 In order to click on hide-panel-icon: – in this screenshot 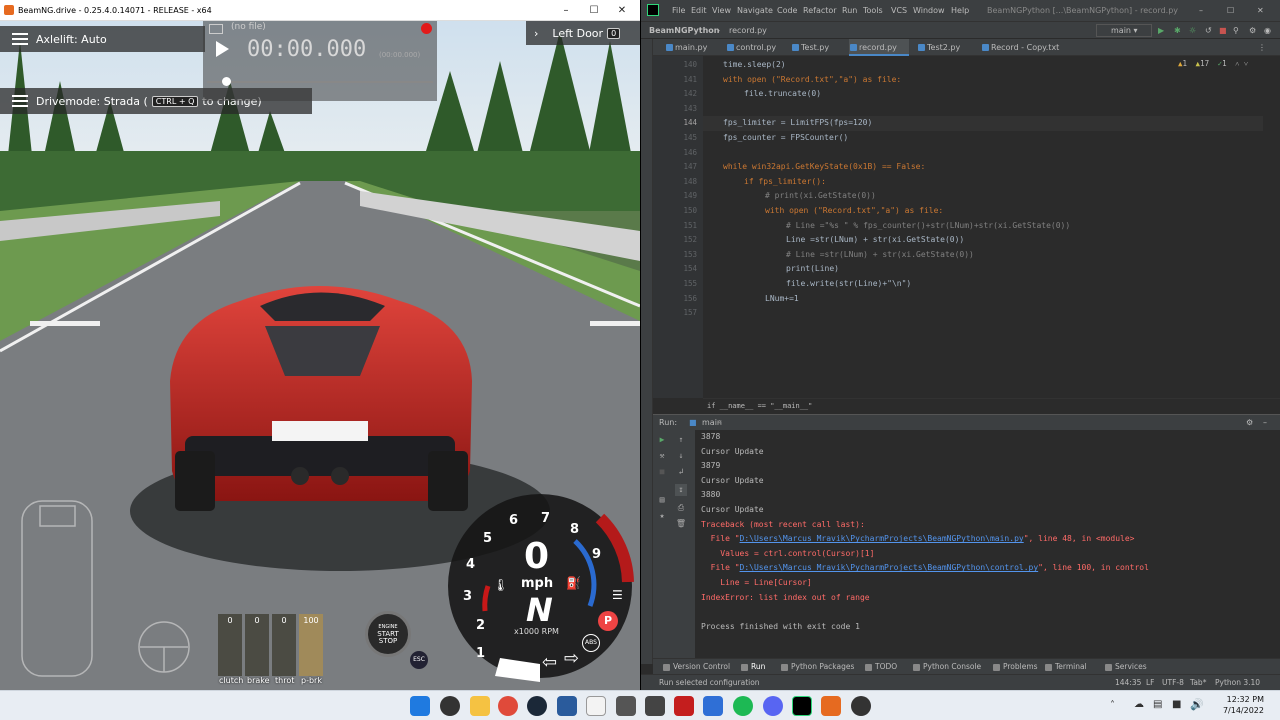, I will do `click(1265, 423)`.